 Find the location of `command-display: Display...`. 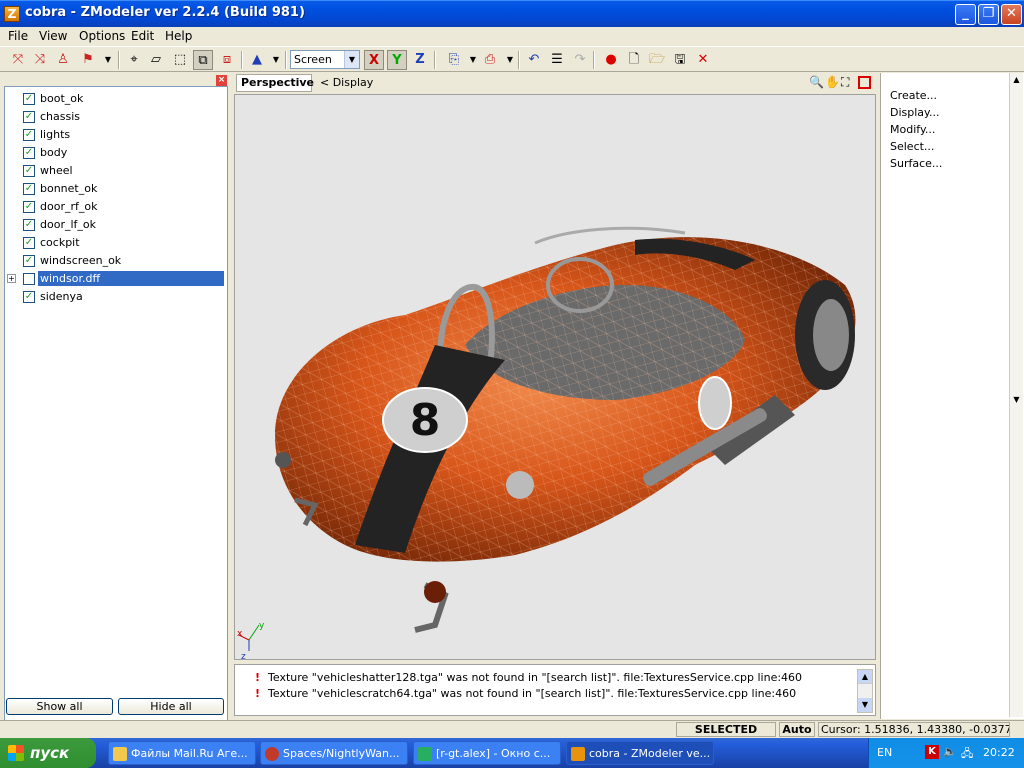

command-display: Display... is located at coordinates (914, 112).